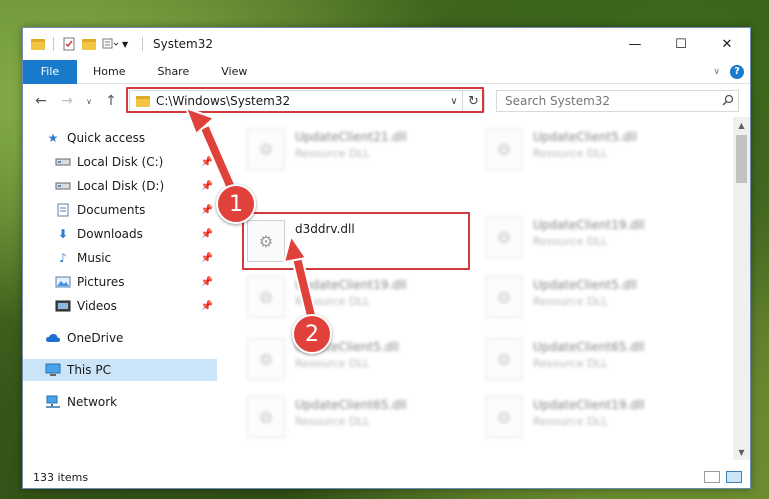 The image size is (769, 499). I want to click on sidebar-item-label: Videos, so click(97, 306).